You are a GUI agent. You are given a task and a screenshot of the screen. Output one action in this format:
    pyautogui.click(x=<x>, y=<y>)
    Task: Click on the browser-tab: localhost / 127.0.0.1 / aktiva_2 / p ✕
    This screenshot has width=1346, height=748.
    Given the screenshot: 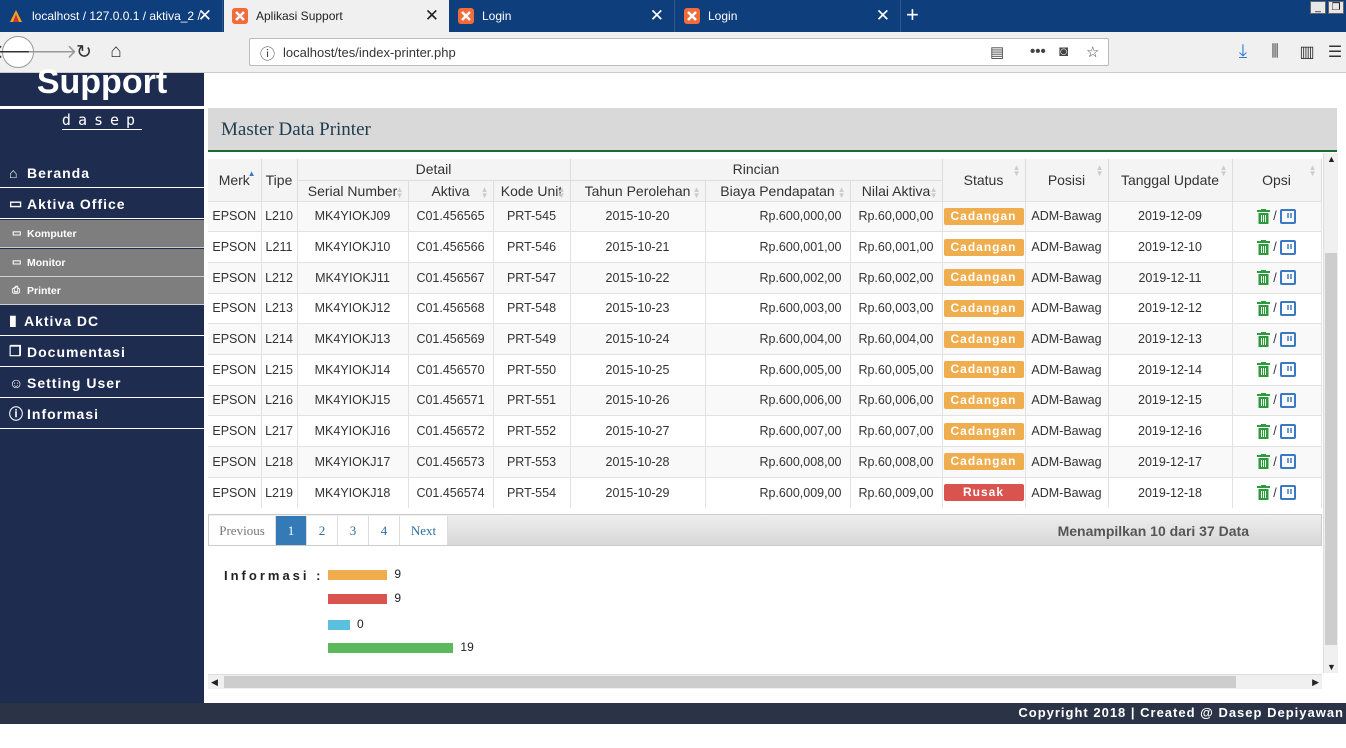 What is the action you would take?
    pyautogui.click(x=111, y=16)
    